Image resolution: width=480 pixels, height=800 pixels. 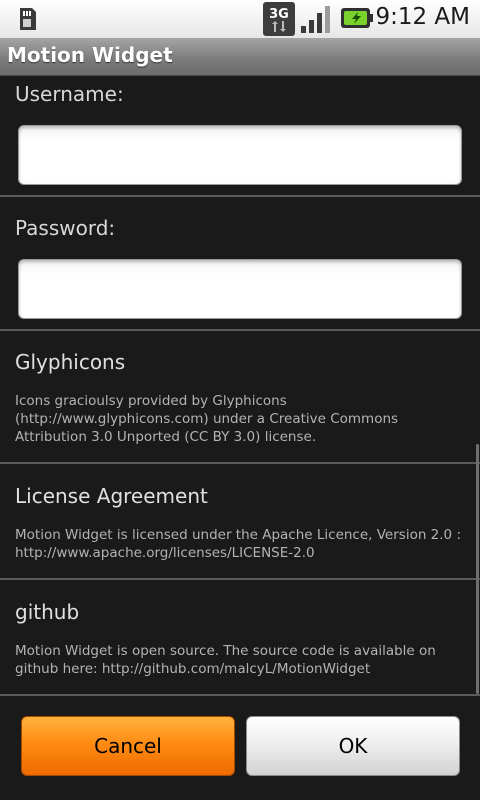 What do you see at coordinates (240, 155) in the screenshot?
I see `username-field` at bounding box center [240, 155].